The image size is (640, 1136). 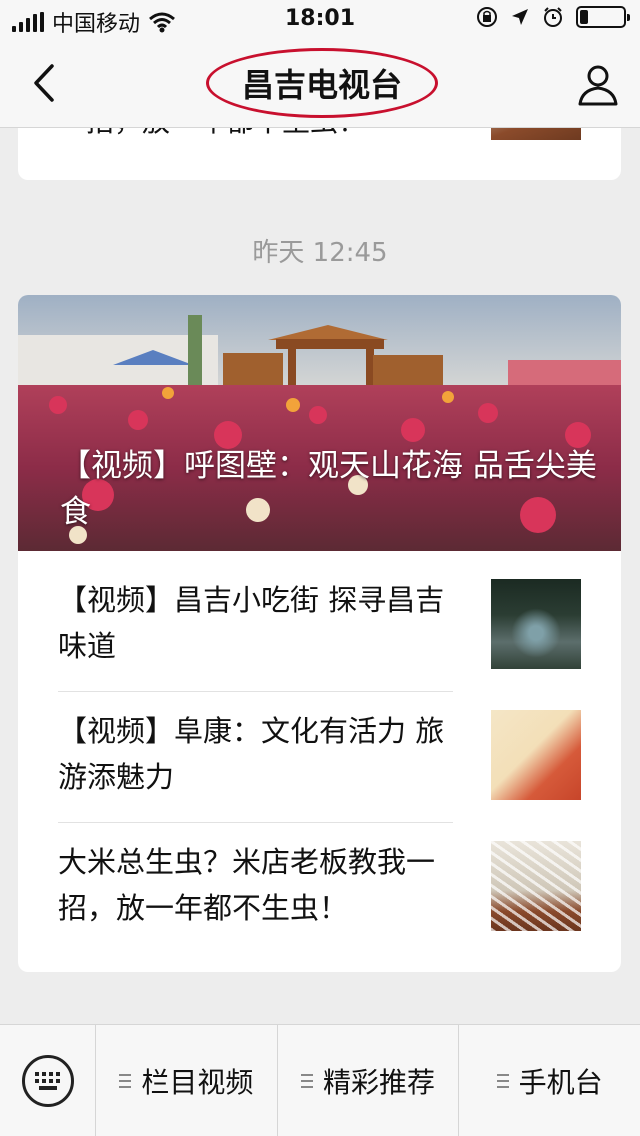 What do you see at coordinates (320, 253) in the screenshot?
I see `message-timestamp: 昨天 12:45` at bounding box center [320, 253].